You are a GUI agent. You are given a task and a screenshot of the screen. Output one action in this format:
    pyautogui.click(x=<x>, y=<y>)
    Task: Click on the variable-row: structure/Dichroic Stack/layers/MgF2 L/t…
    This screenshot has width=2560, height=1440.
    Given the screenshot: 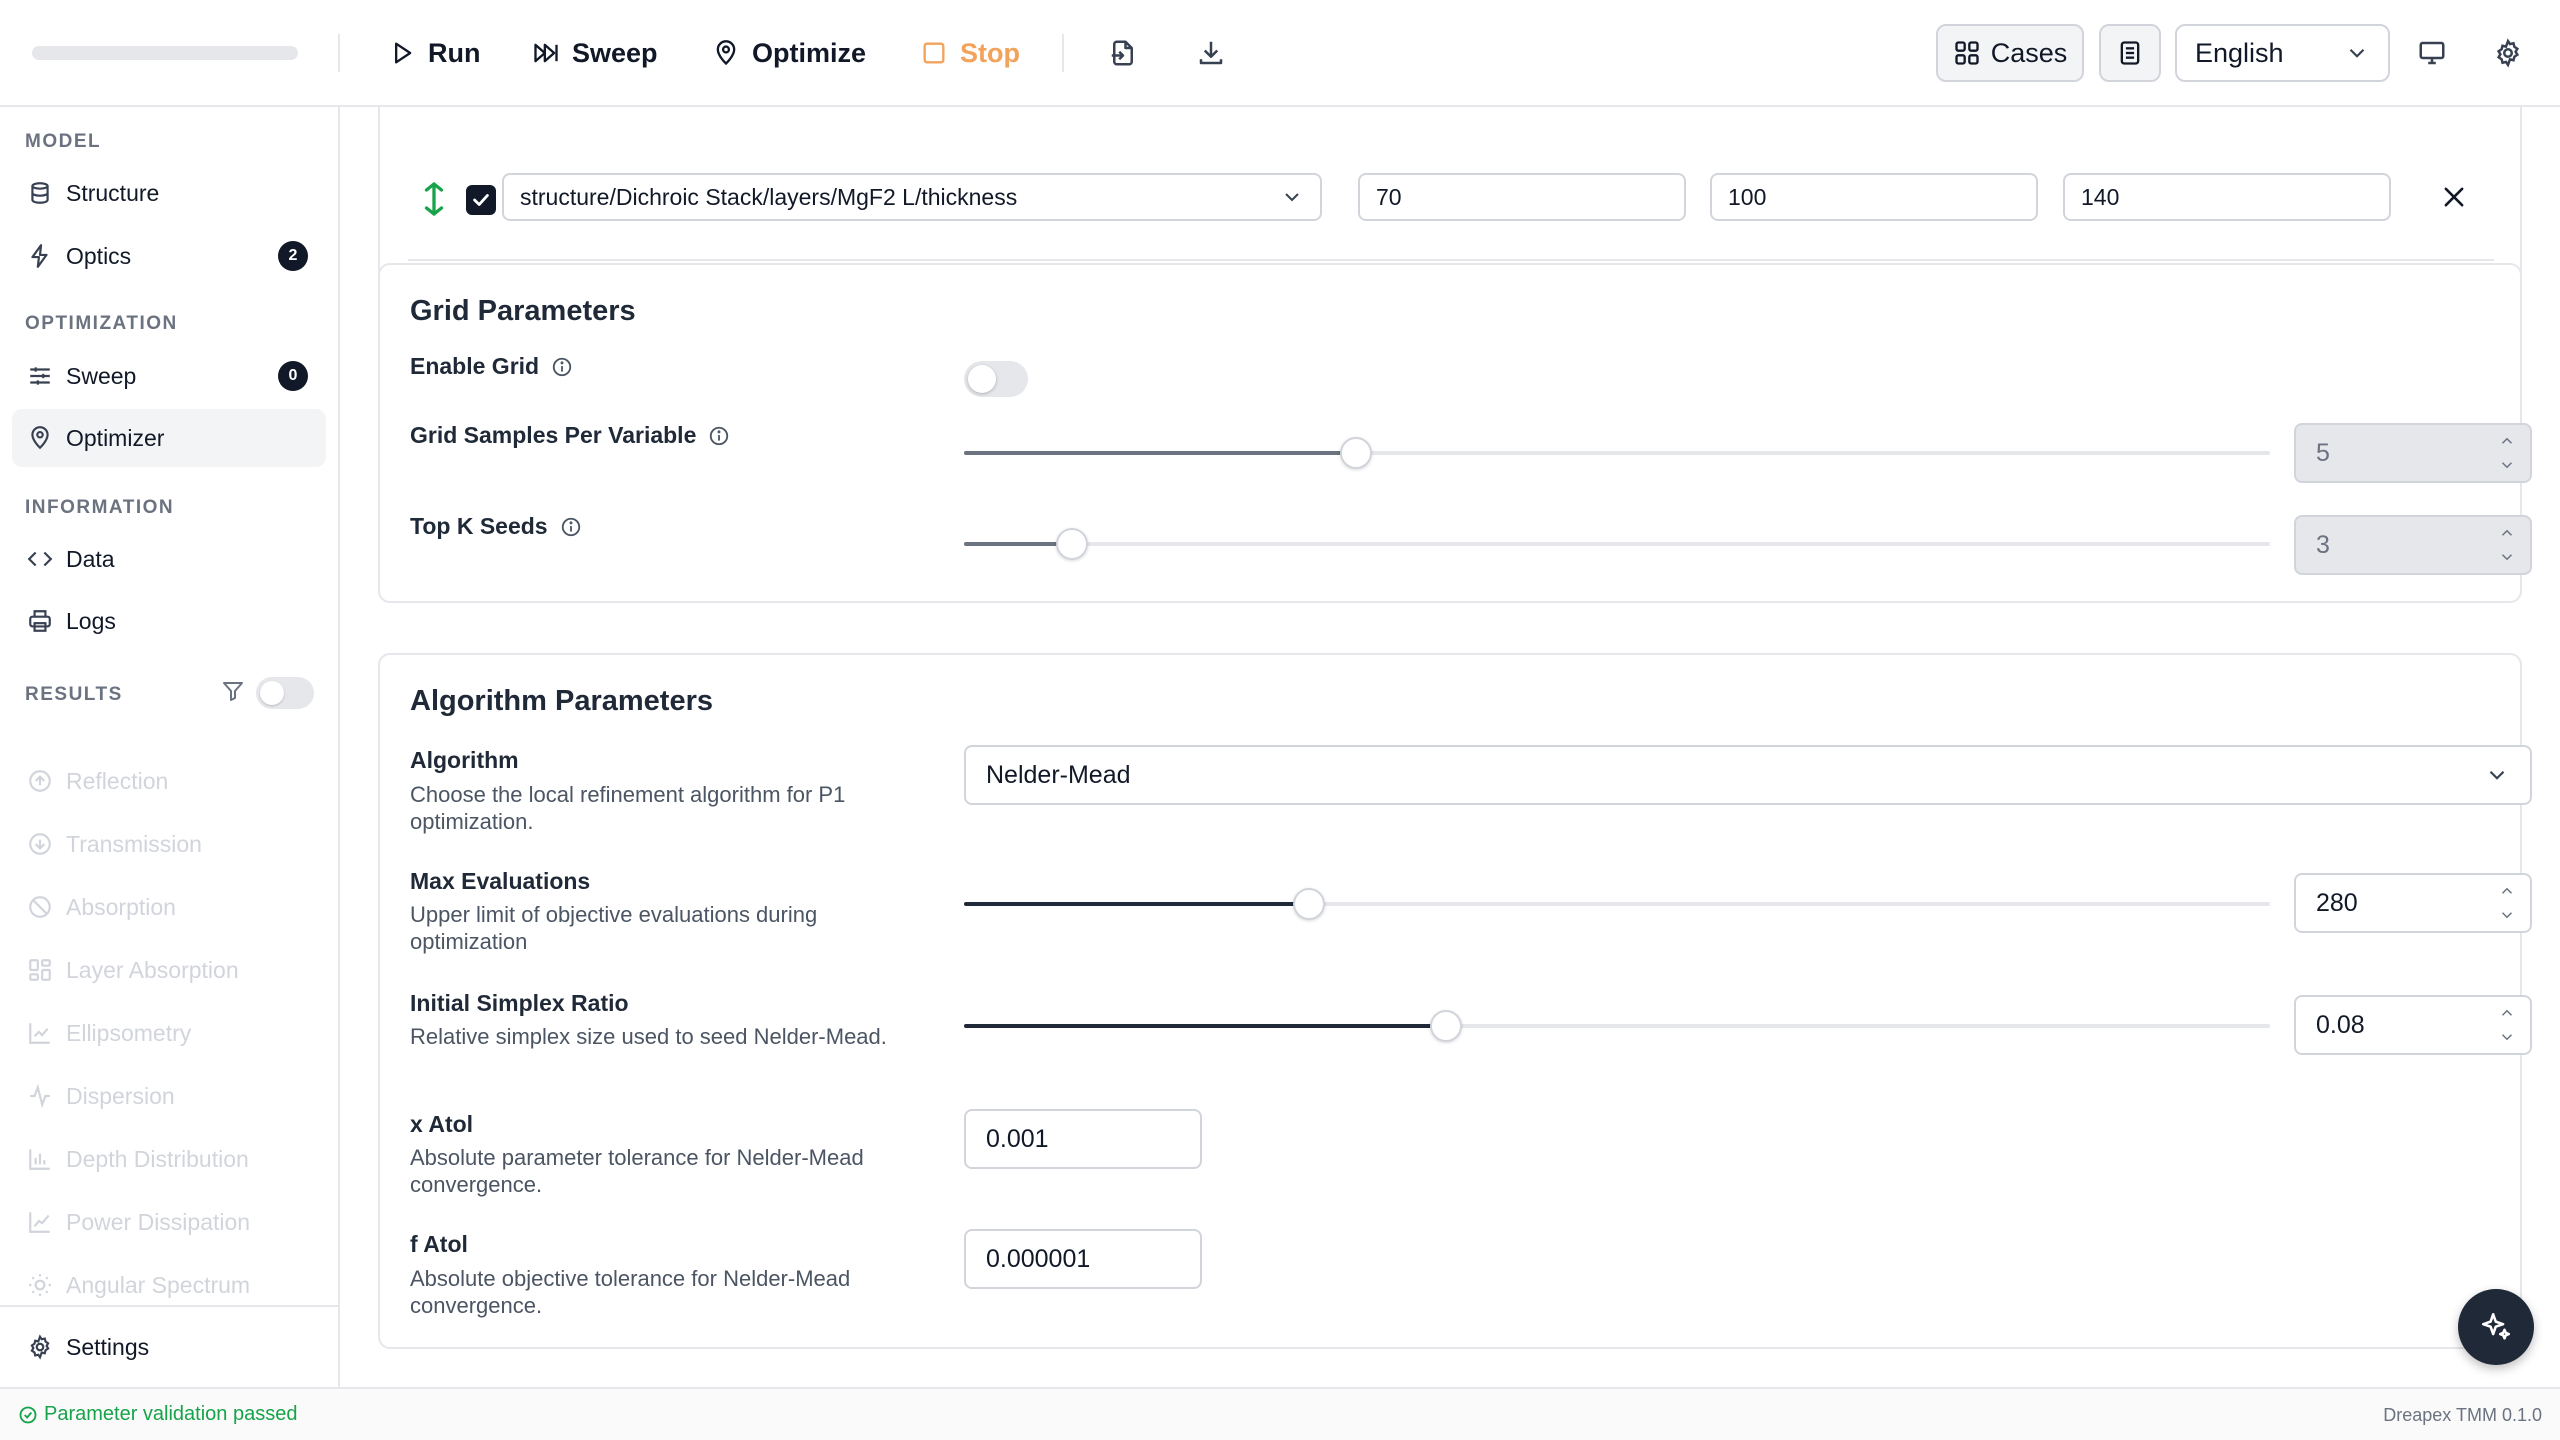 What is the action you would take?
    pyautogui.click(x=1451, y=205)
    